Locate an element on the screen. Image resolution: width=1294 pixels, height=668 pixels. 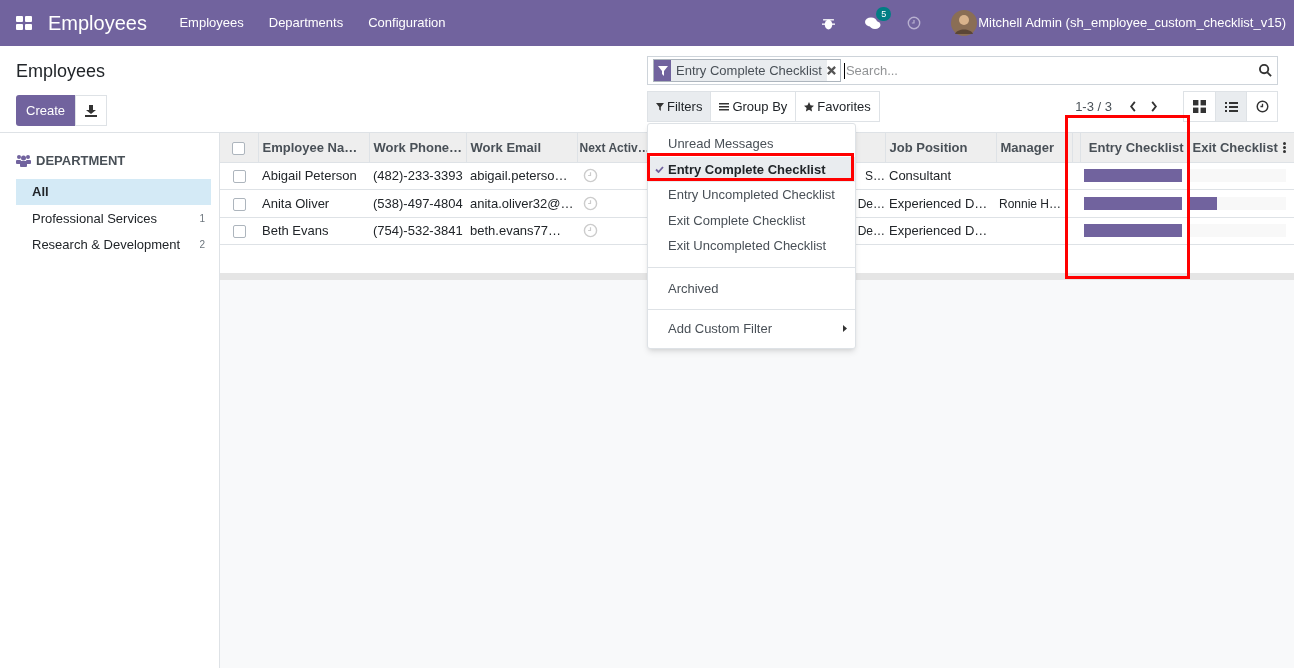
pager-value: 1-3 / 3 is located at coordinates (1093, 106).